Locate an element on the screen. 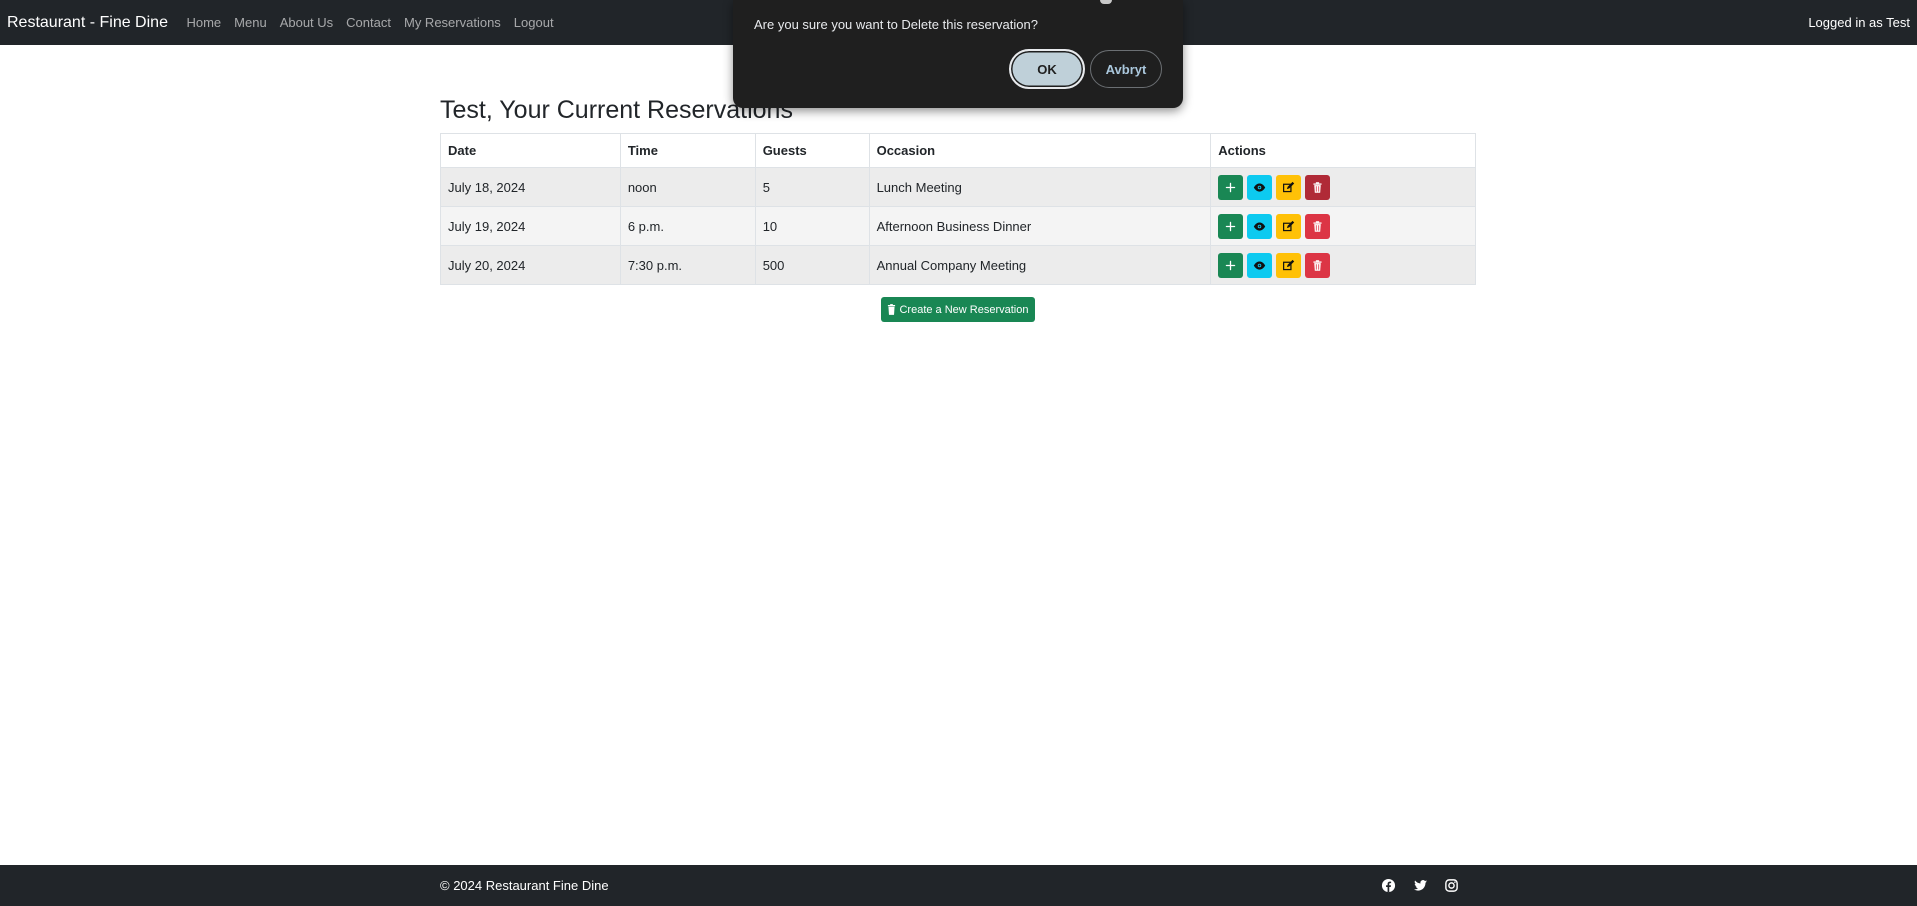 The height and width of the screenshot is (906, 1917). cell-occasion: Afternoon Business Dinner is located at coordinates (1040, 226).